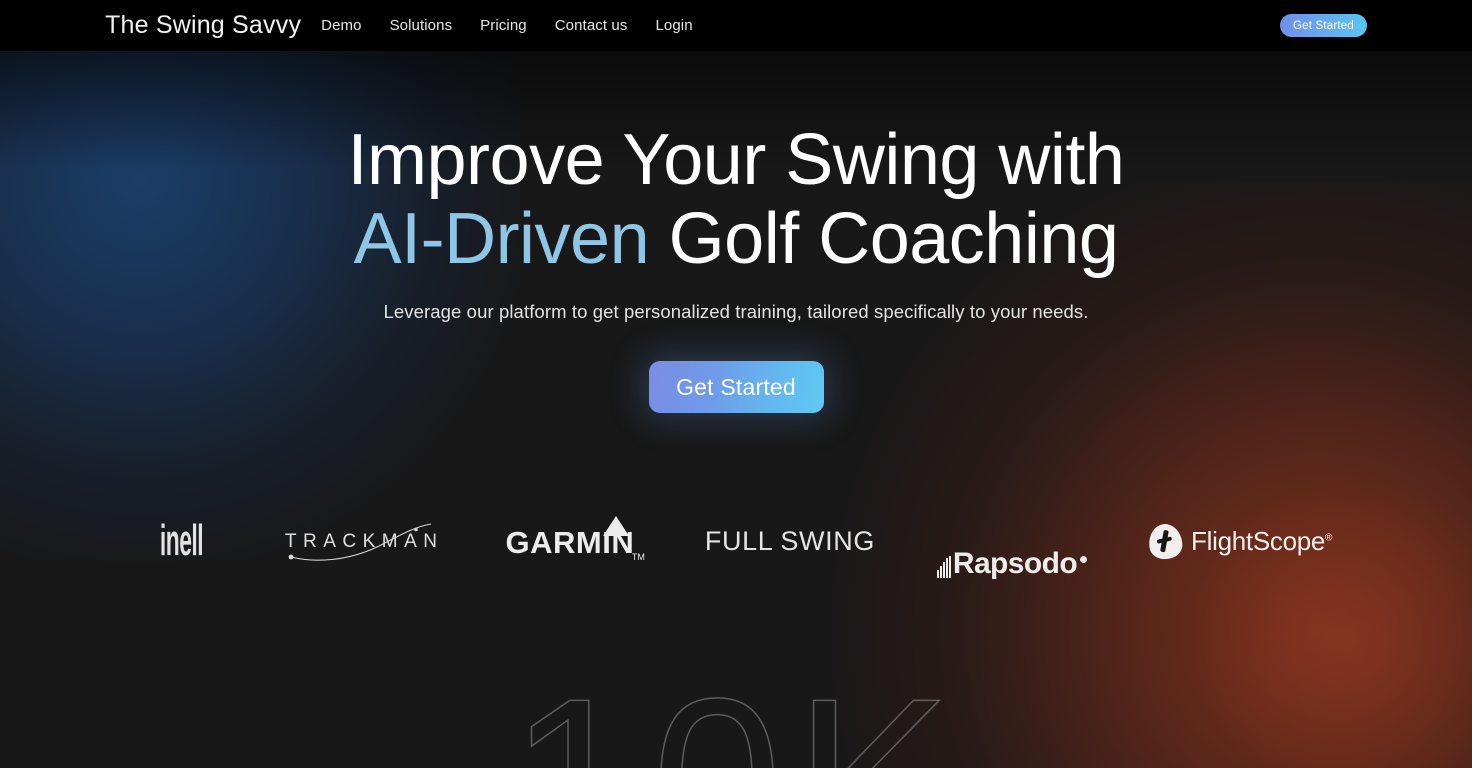  What do you see at coordinates (1329, 537) in the screenshot?
I see `flightscope-trademark: ®` at bounding box center [1329, 537].